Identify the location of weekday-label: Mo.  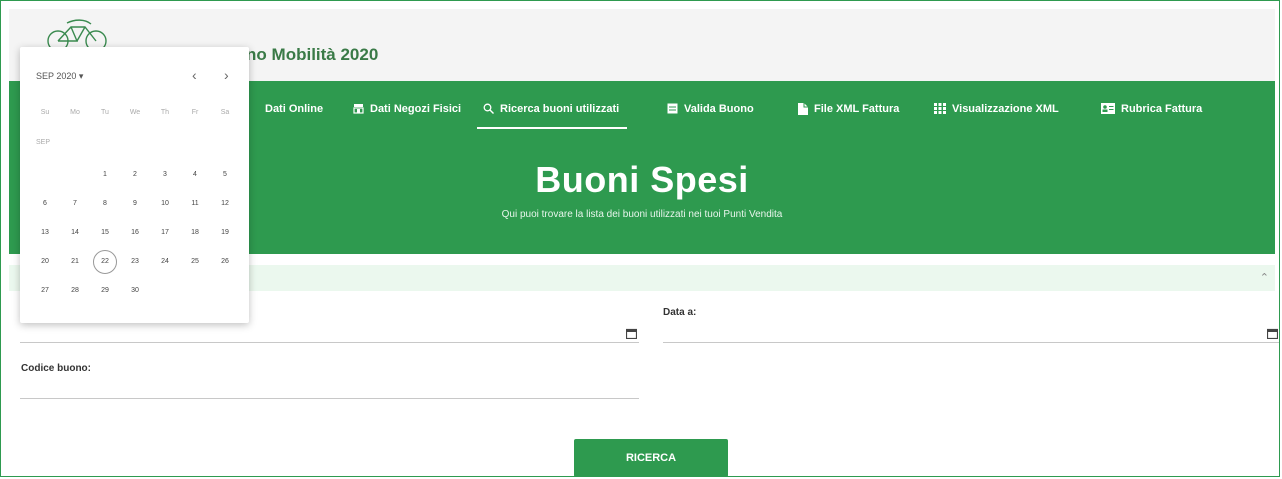
(75, 112).